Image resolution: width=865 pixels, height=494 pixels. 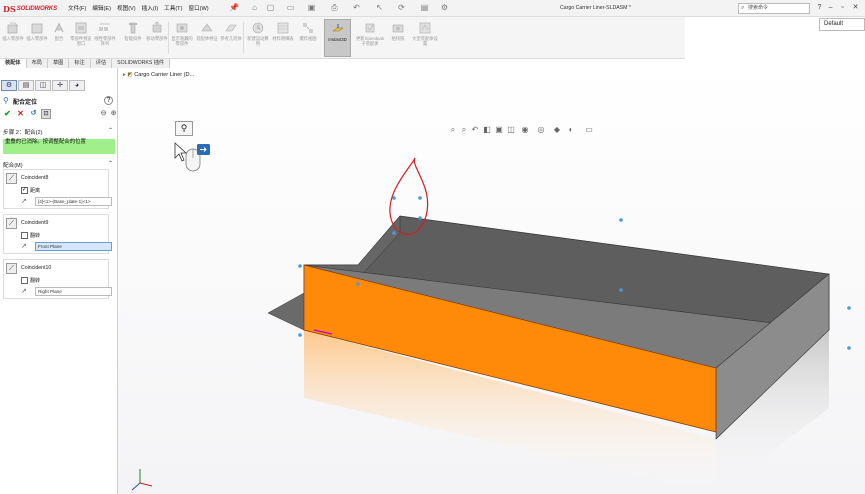 I want to click on mate-checkbox-label: 翻转, so click(x=35, y=281).